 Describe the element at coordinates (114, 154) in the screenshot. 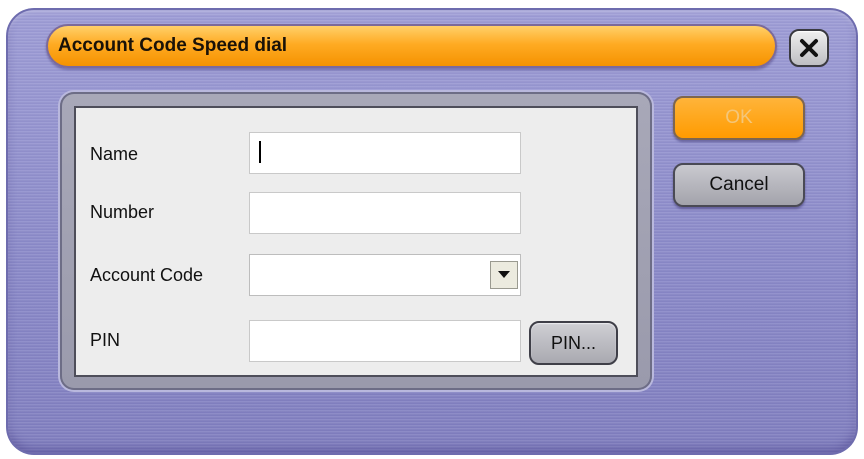

I see `name-label: Name` at that location.